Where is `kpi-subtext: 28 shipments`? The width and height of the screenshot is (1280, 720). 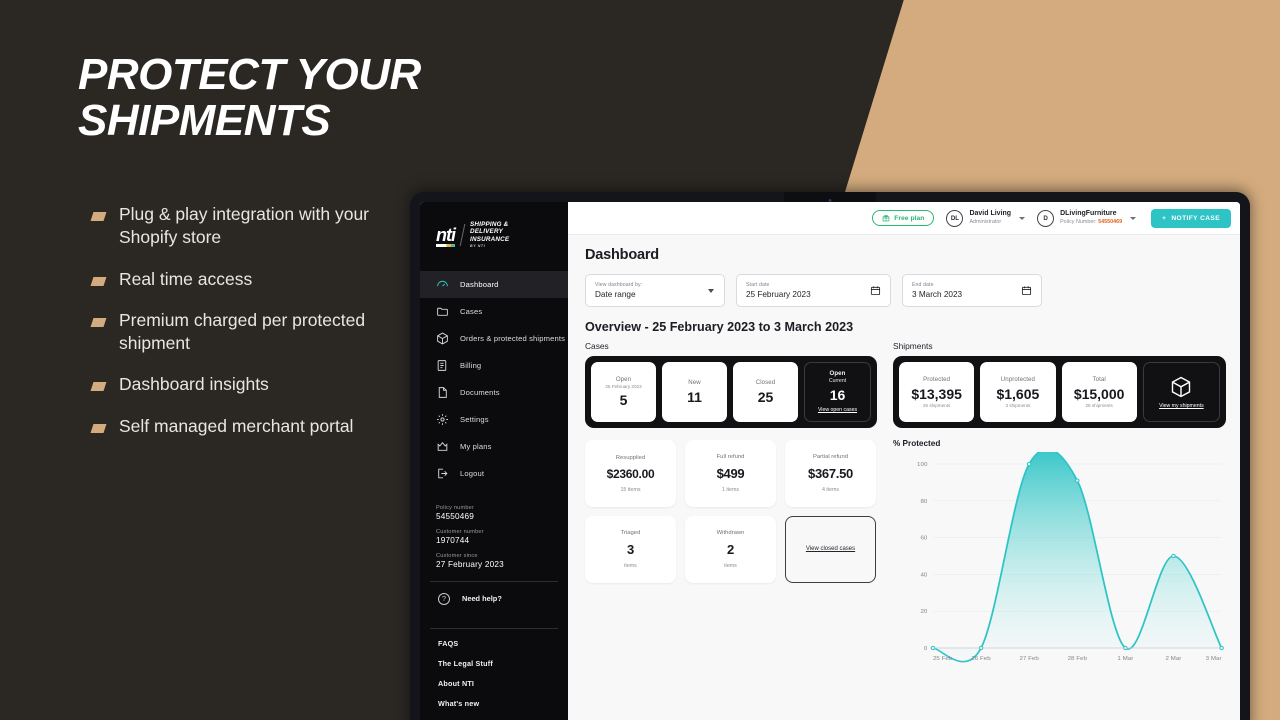
kpi-subtext: 28 shipments is located at coordinates (1099, 405).